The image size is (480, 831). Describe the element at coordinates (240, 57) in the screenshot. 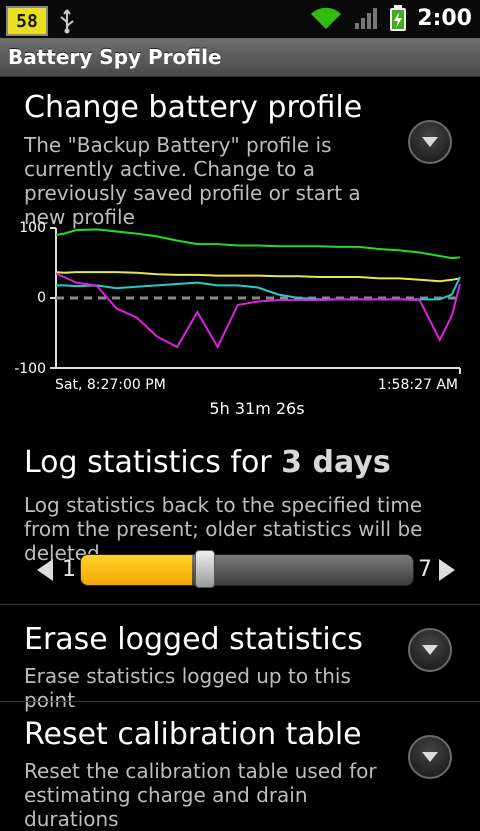

I see `app-title-bar: Battery Spy Profile` at that location.